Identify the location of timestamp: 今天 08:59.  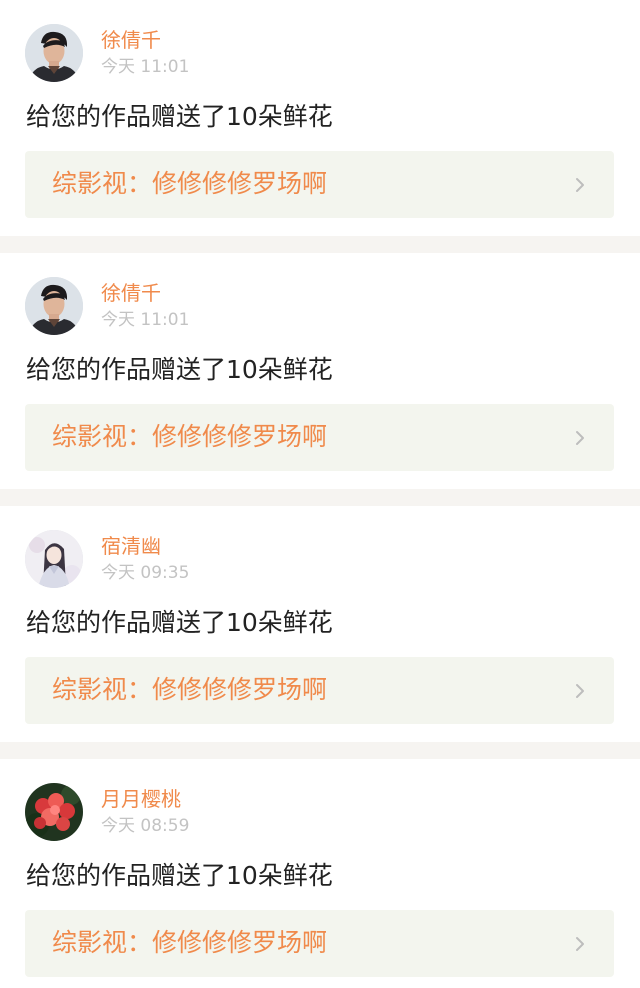
(145, 826).